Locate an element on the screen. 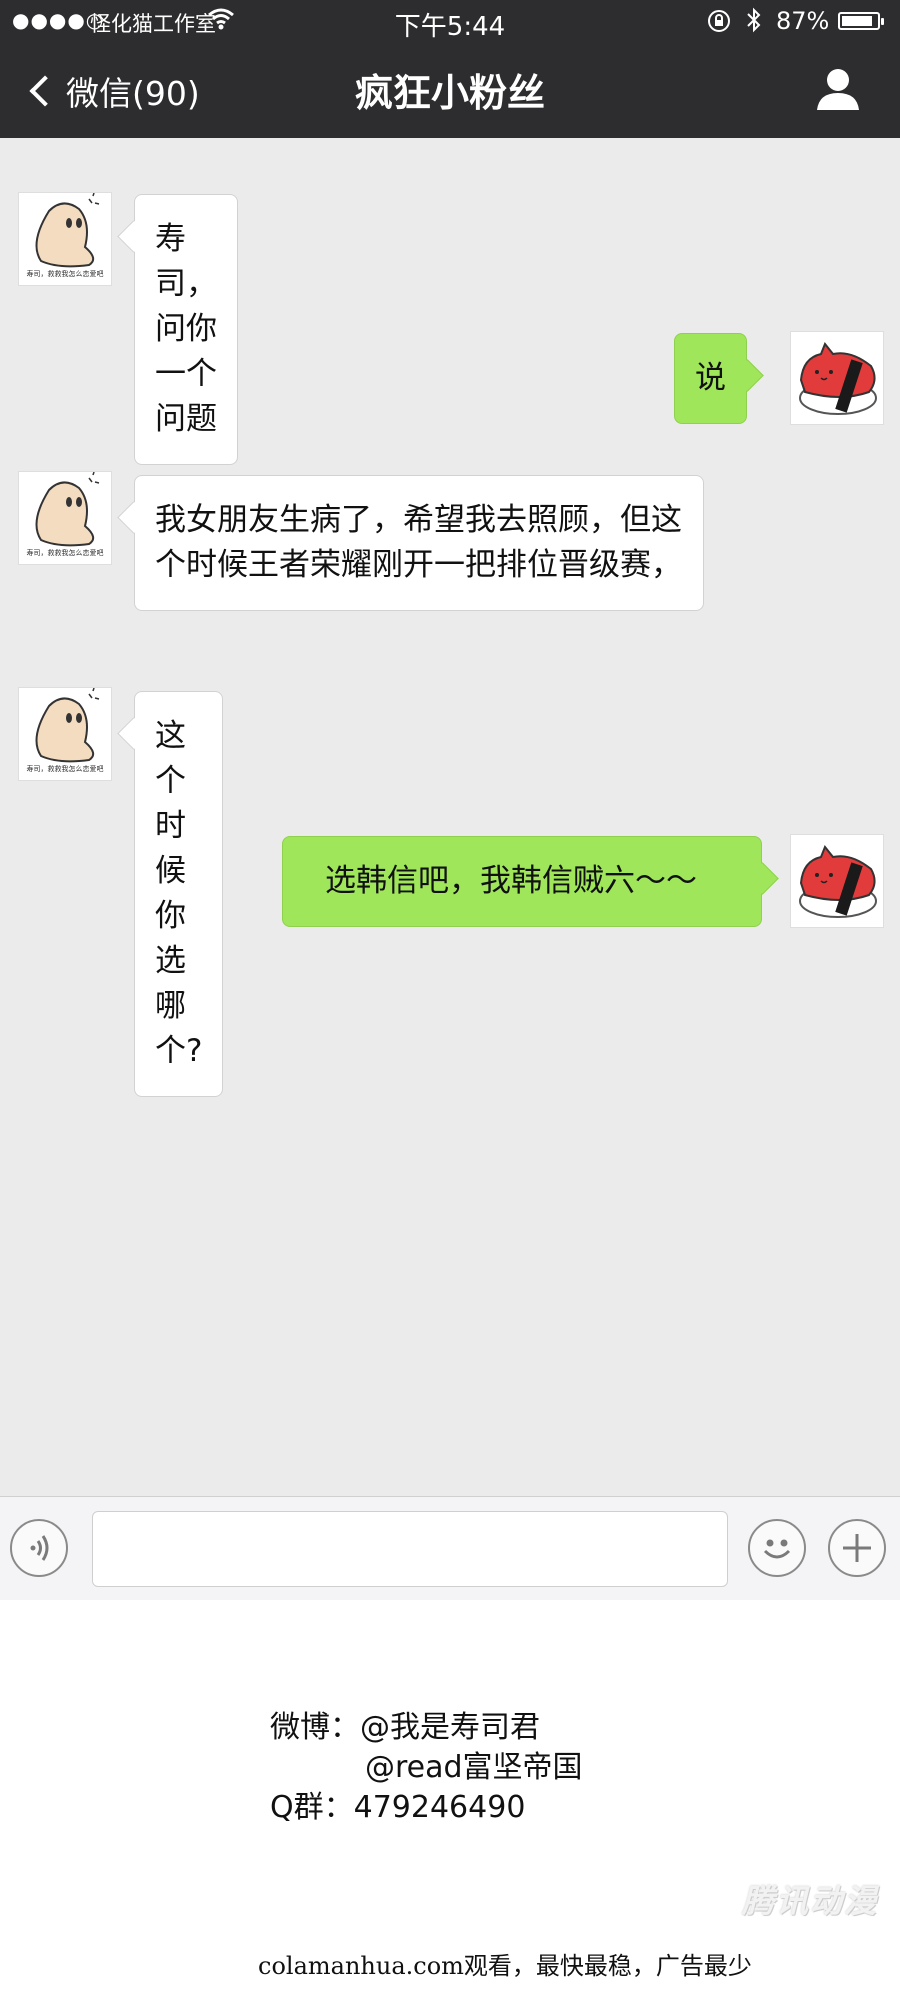 This screenshot has height=1998, width=900. message-text: 这个时候你选哪个? is located at coordinates (179, 893).